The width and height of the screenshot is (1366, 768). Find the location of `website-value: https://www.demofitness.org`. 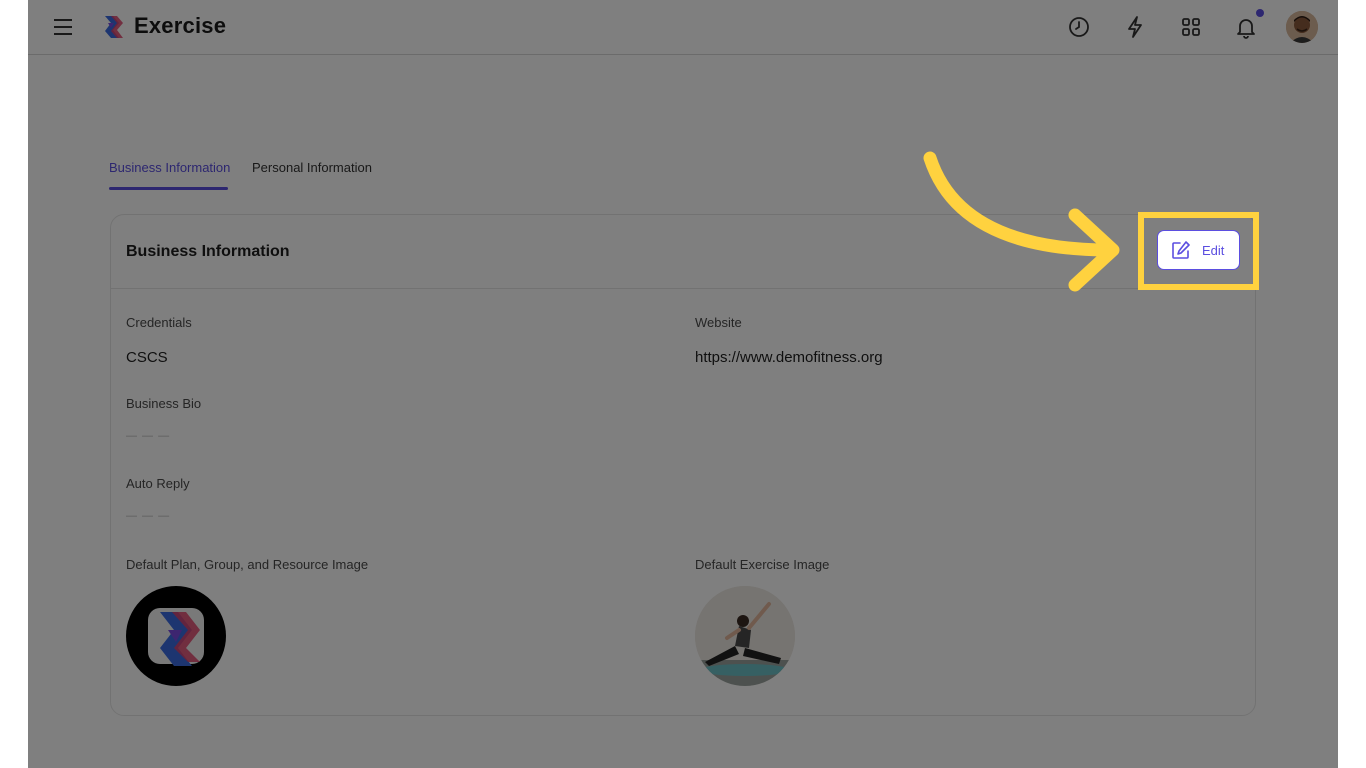

website-value: https://www.demofitness.org is located at coordinates (789, 357).